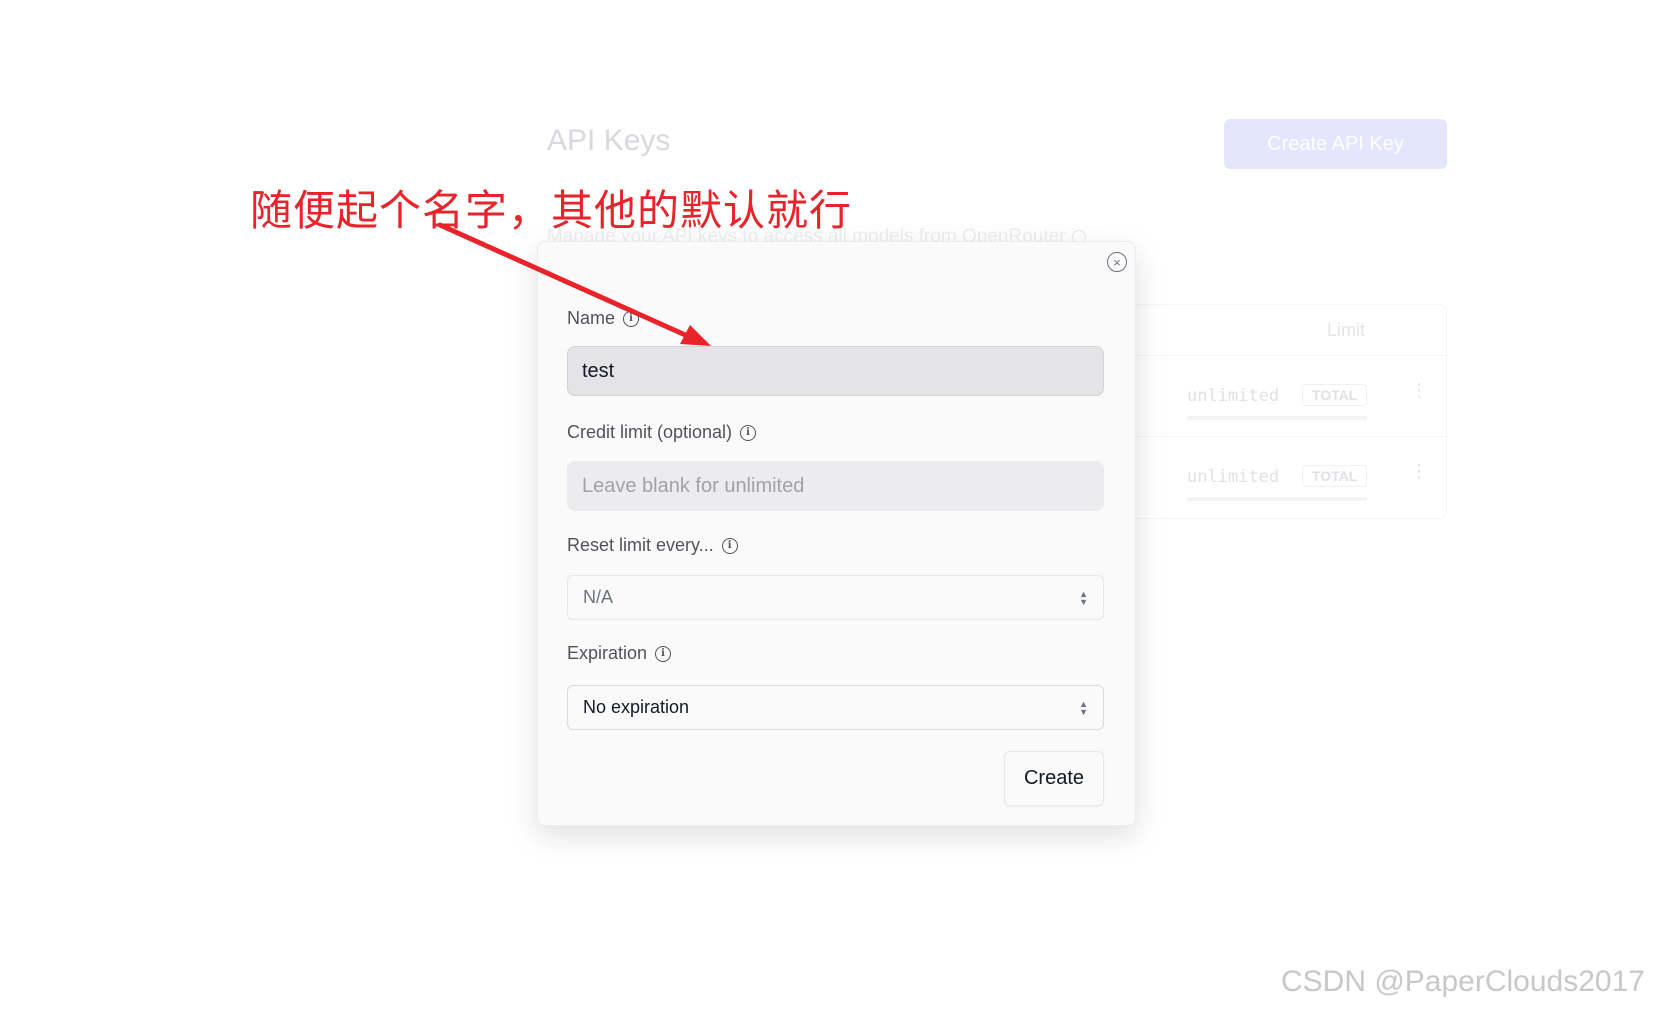 Image resolution: width=1666 pixels, height=1016 pixels. I want to click on name-input, so click(835, 371).